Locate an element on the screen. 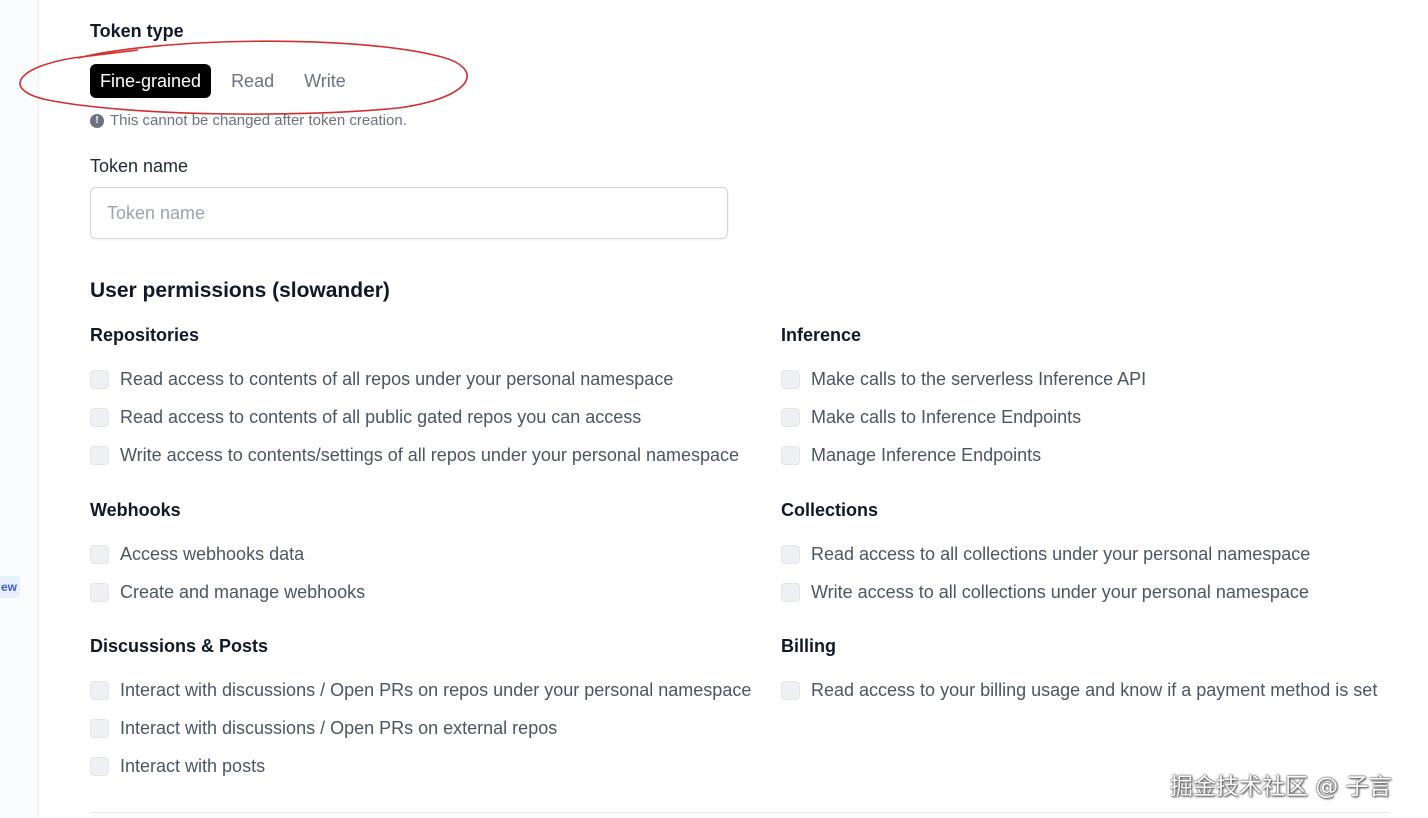 The image size is (1428, 818). permission-group-discussions: Discussions & Posts is located at coordinates (179, 646).